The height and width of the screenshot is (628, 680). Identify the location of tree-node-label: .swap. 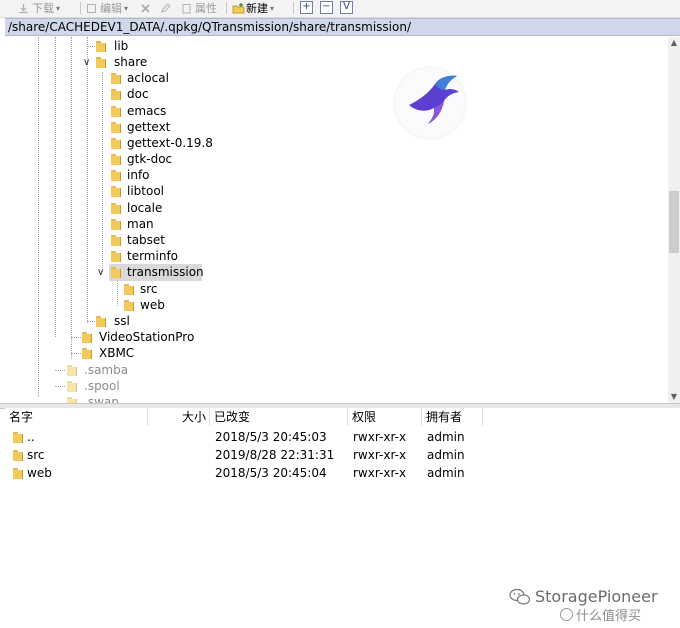
(101, 399).